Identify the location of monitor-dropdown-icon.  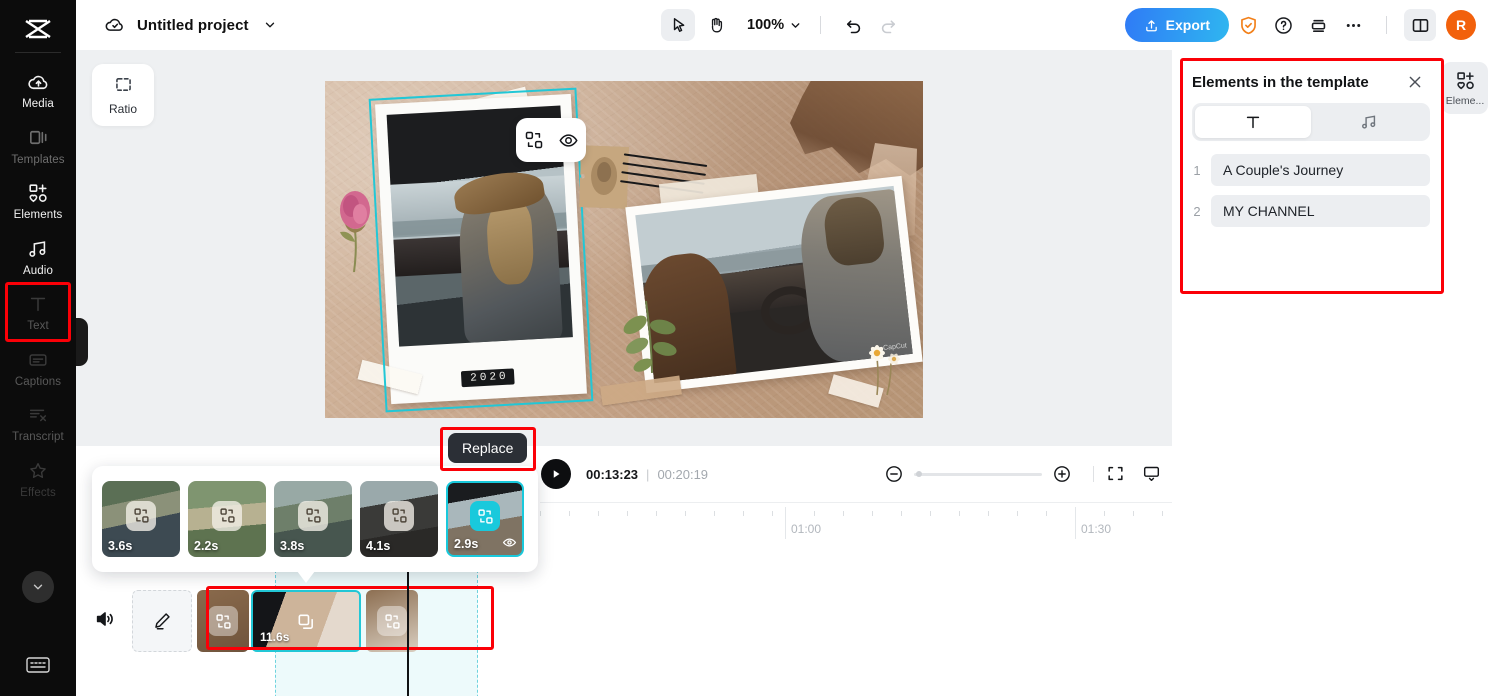
(1152, 474).